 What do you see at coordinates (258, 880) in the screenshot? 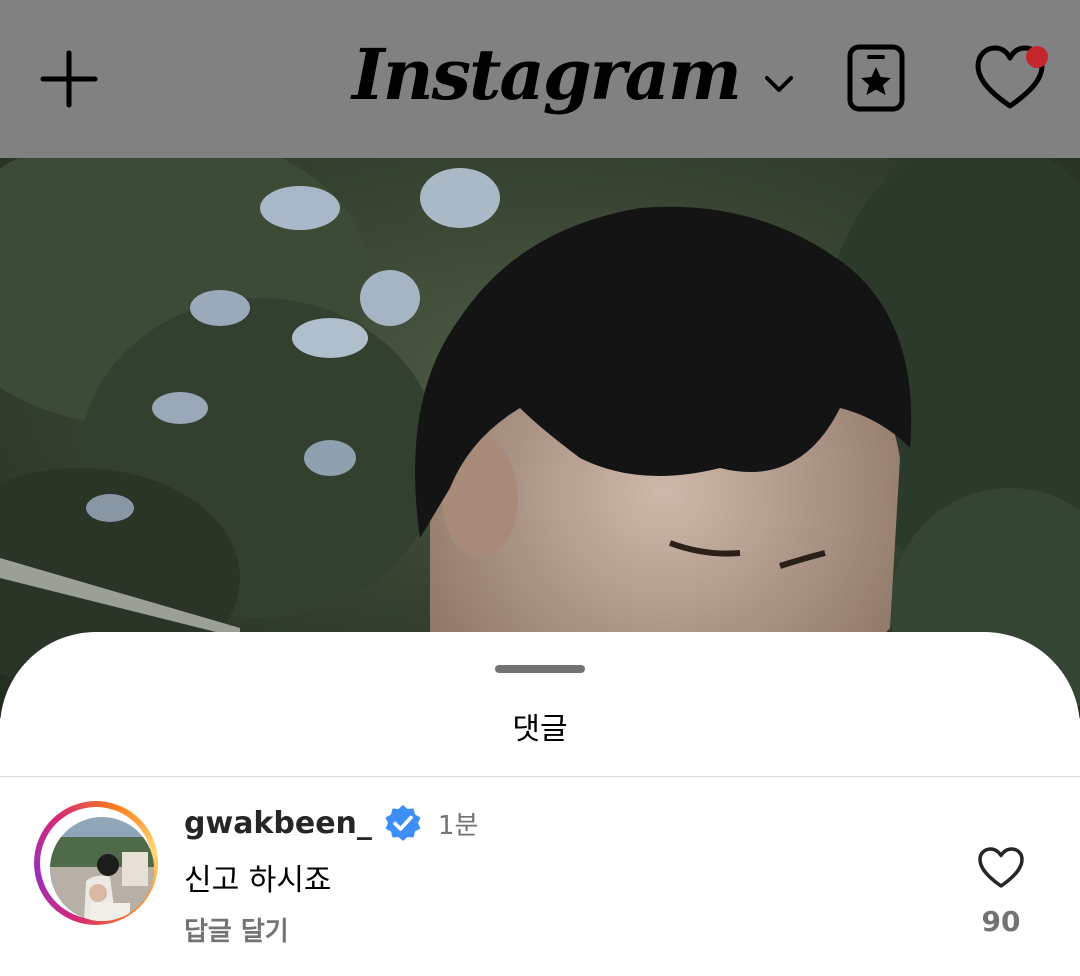
I see `comment-text: 신고 하시죠` at bounding box center [258, 880].